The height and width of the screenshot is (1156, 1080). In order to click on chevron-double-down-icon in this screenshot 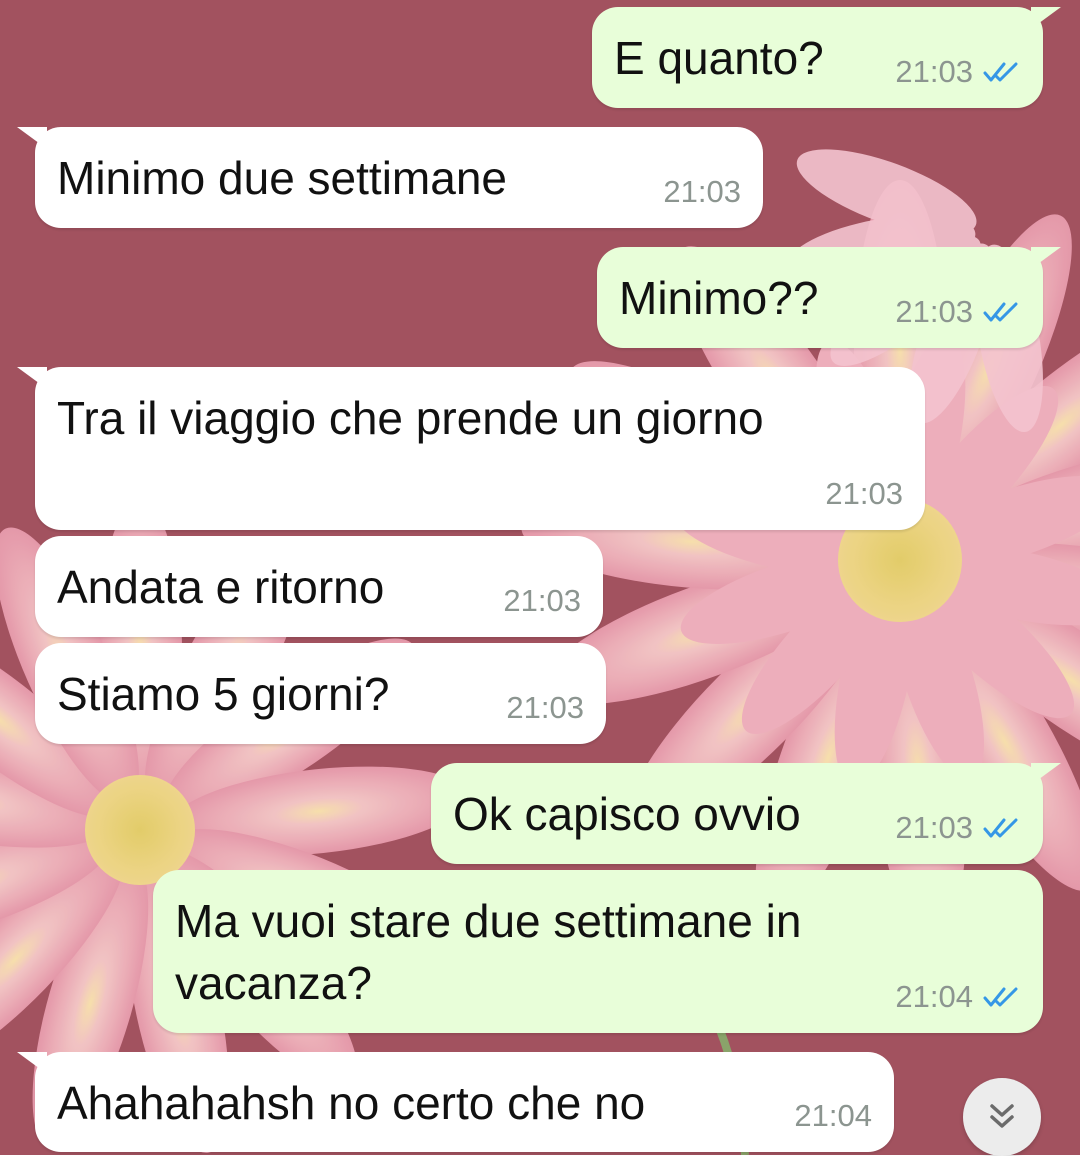, I will do `click(1002, 1116)`.